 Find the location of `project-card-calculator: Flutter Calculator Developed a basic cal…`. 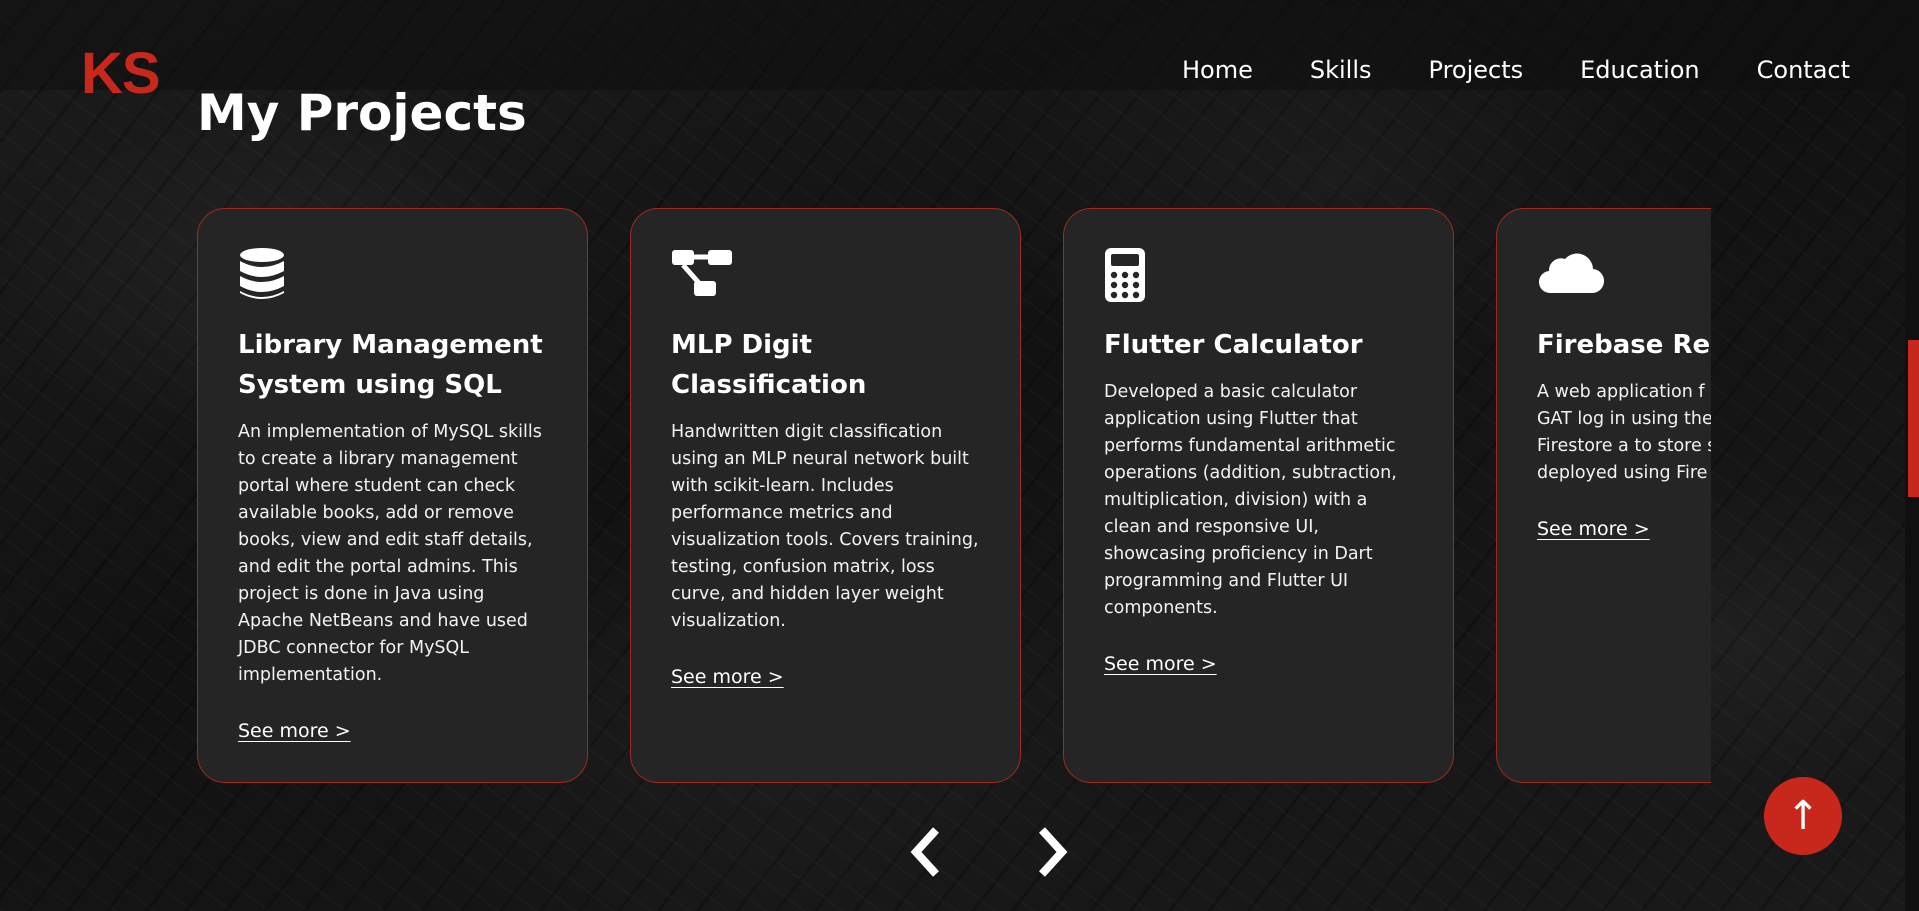

project-card-calculator: Flutter Calculator Developed a basic cal… is located at coordinates (1258, 495).